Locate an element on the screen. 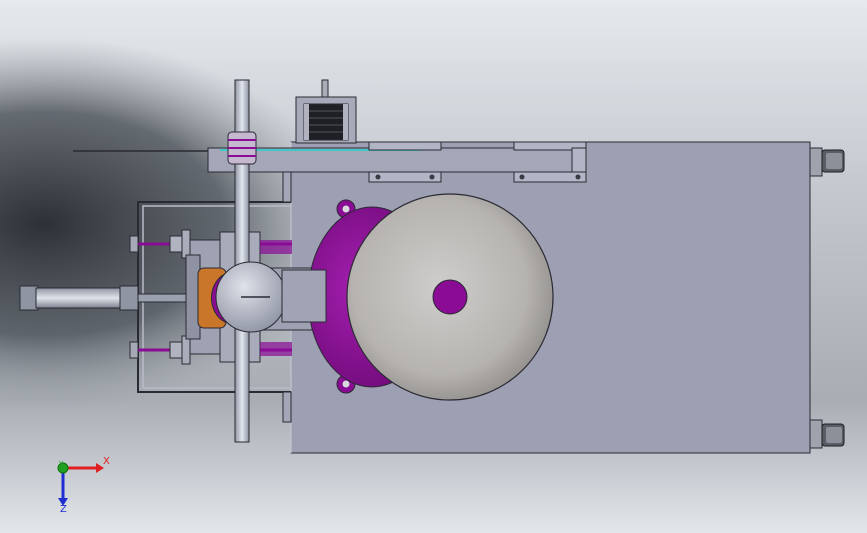 This screenshot has width=867, height=533. triad-y-label: Y is located at coordinates (61, 464).